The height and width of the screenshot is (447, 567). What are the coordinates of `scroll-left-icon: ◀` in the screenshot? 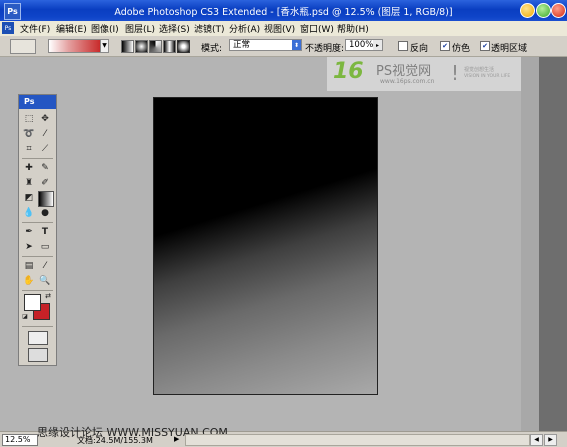 It's located at (536, 440).